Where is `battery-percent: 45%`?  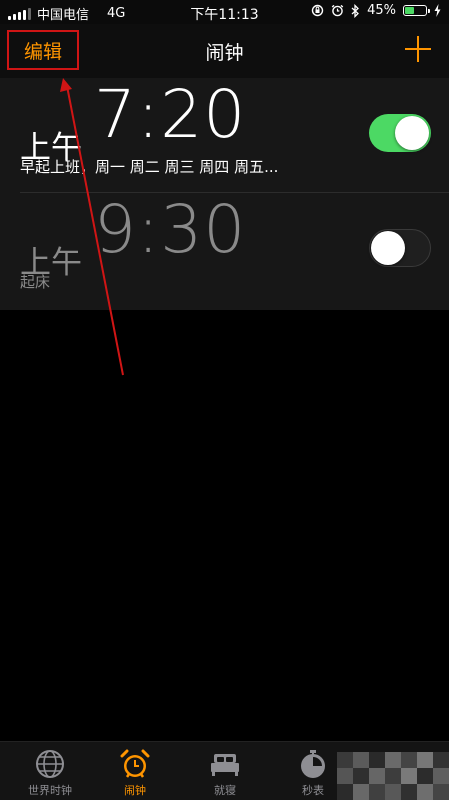
battery-percent: 45% is located at coordinates (381, 10).